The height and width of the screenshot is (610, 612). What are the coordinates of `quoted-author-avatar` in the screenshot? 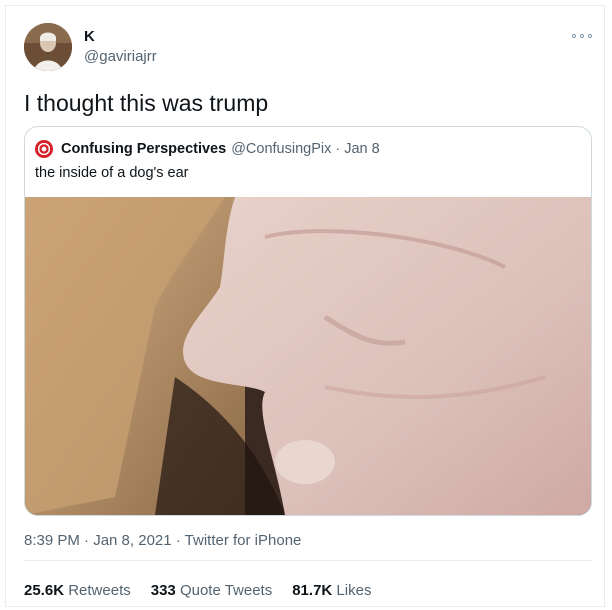 It's located at (44, 149).